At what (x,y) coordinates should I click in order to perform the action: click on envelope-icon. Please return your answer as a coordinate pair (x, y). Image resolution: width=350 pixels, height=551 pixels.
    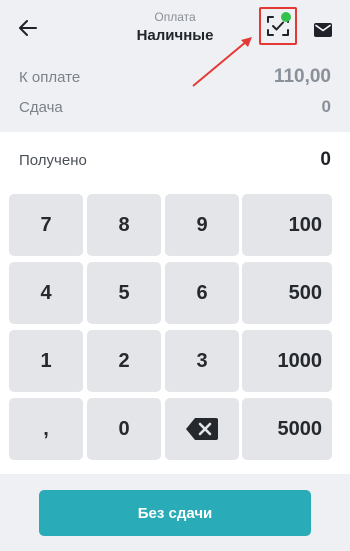
    Looking at the image, I should click on (323, 30).